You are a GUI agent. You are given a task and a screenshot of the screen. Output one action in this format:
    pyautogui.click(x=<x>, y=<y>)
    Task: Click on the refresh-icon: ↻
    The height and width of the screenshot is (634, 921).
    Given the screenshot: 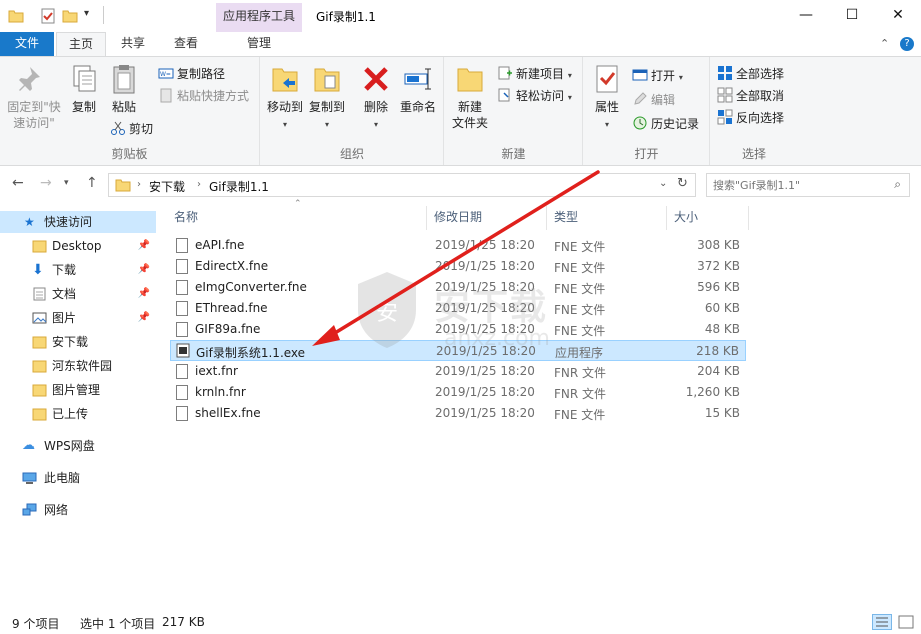 What is the action you would take?
    pyautogui.click(x=682, y=183)
    